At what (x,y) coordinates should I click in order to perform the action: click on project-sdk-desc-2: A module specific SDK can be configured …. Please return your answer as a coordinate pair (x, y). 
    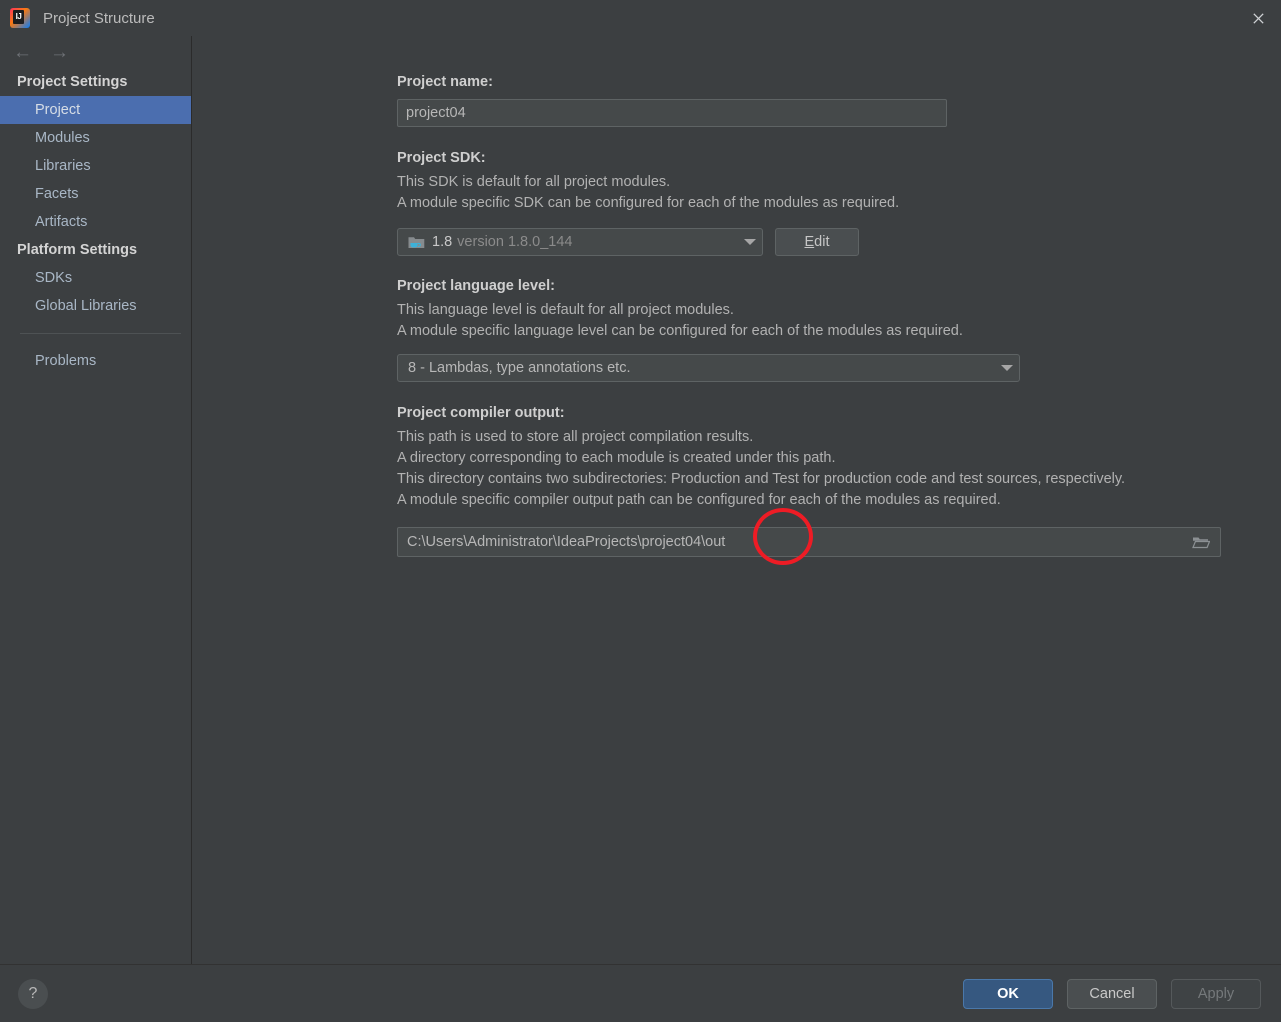
    Looking at the image, I should click on (648, 203).